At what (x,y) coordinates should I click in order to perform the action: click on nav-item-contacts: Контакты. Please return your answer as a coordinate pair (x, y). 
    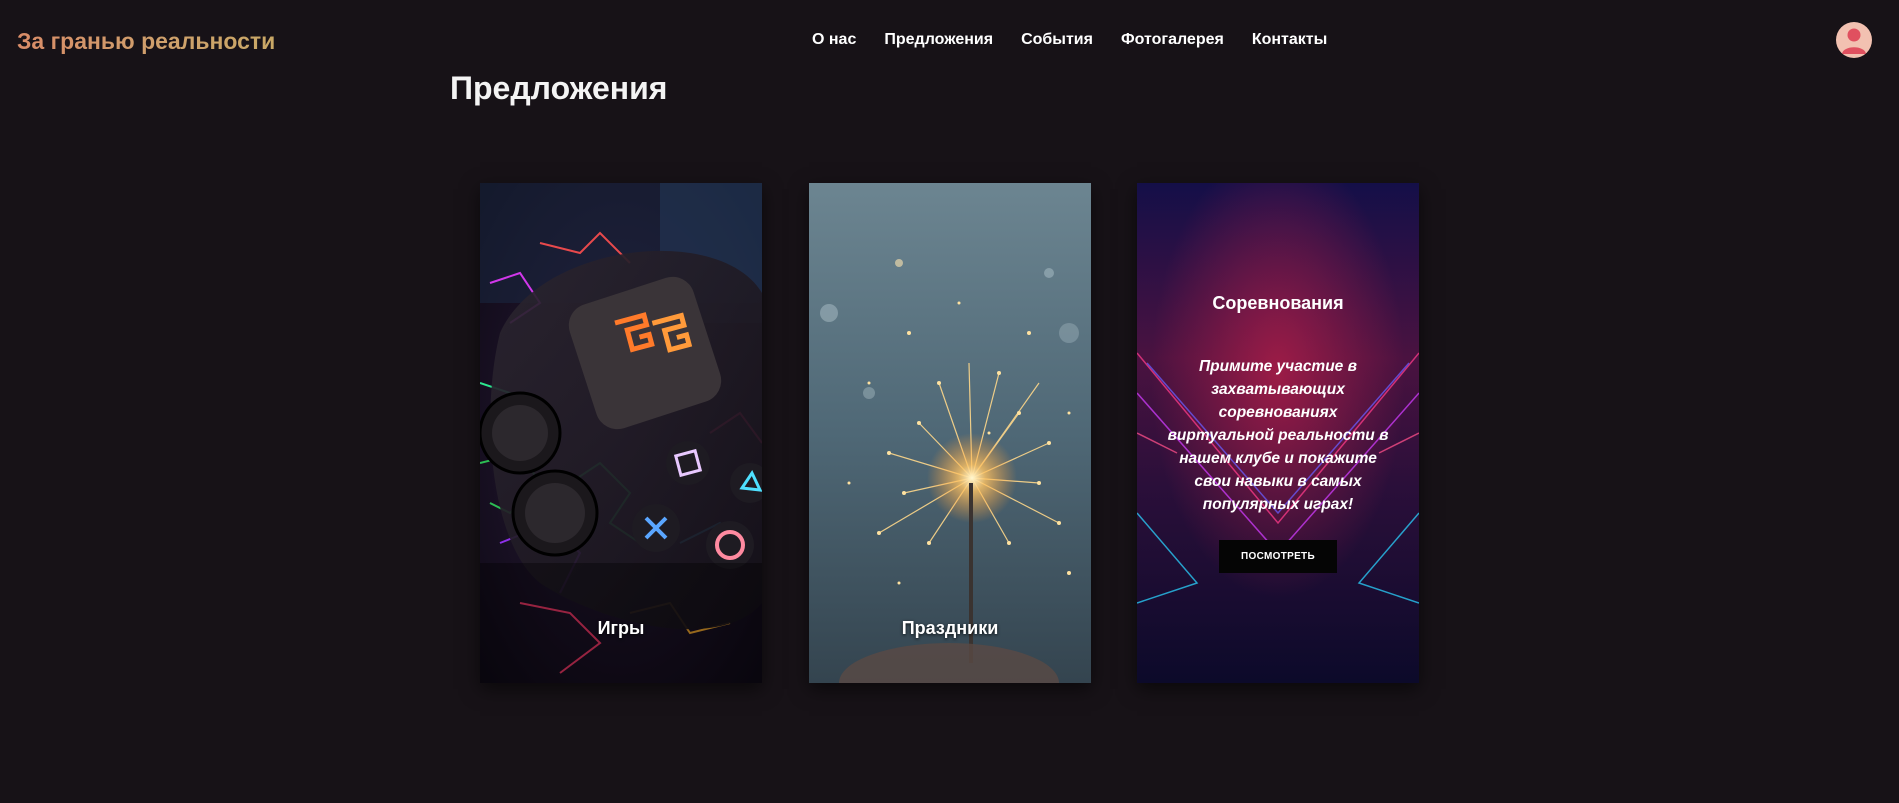
    Looking at the image, I should click on (1289, 40).